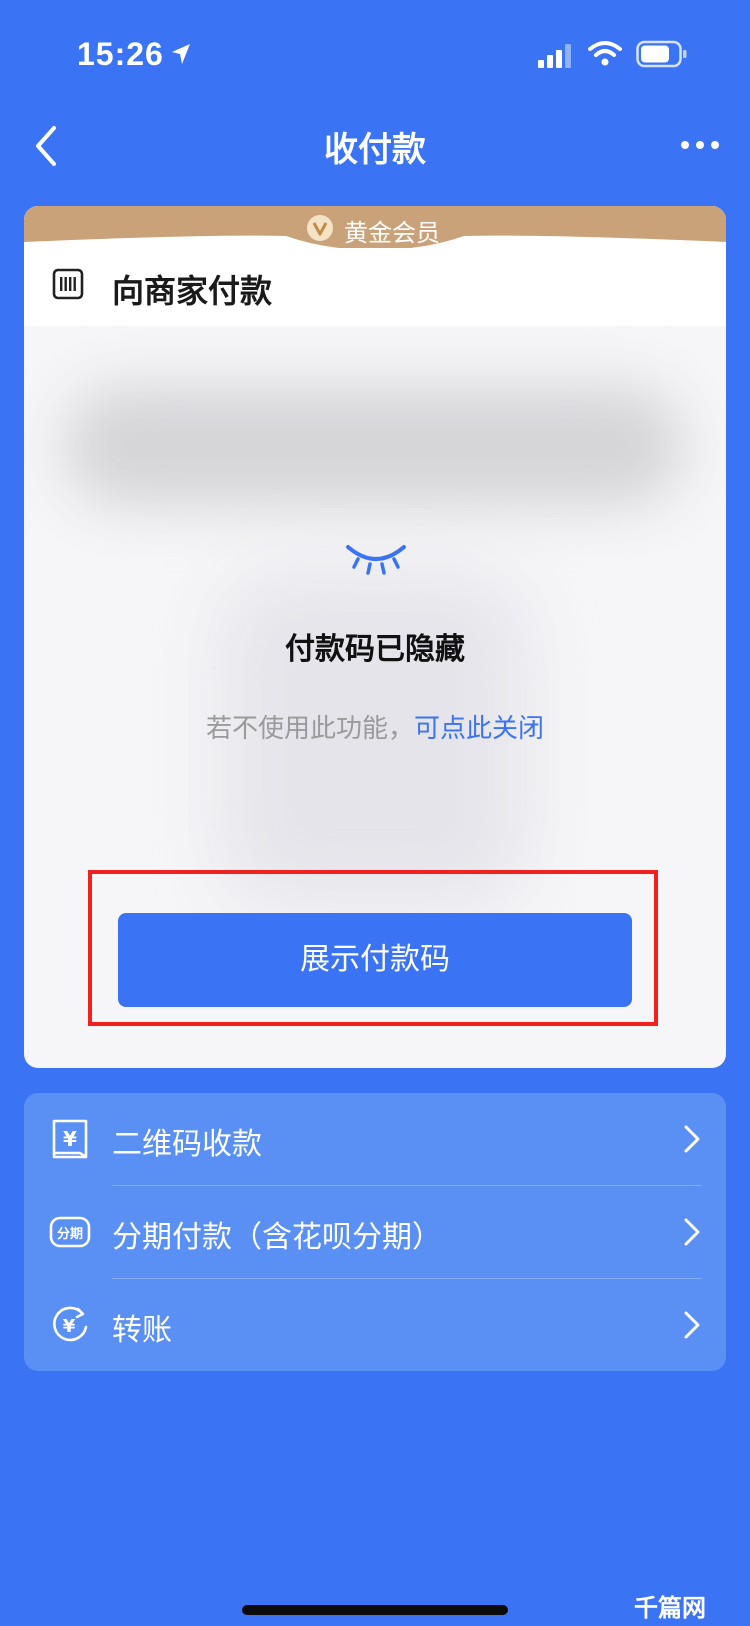  Describe the element at coordinates (375, 150) in the screenshot. I see `page-title: 收付款` at that location.